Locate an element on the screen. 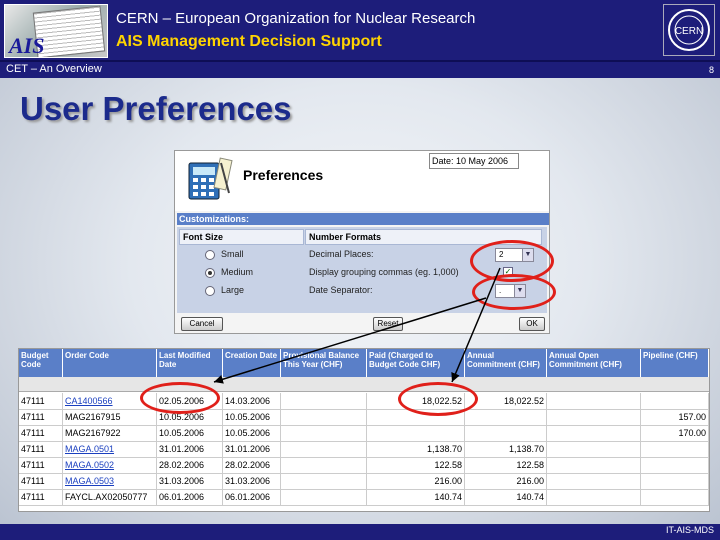 This screenshot has height=540, width=720. cern-logo-text: CERN is located at coordinates (689, 31).